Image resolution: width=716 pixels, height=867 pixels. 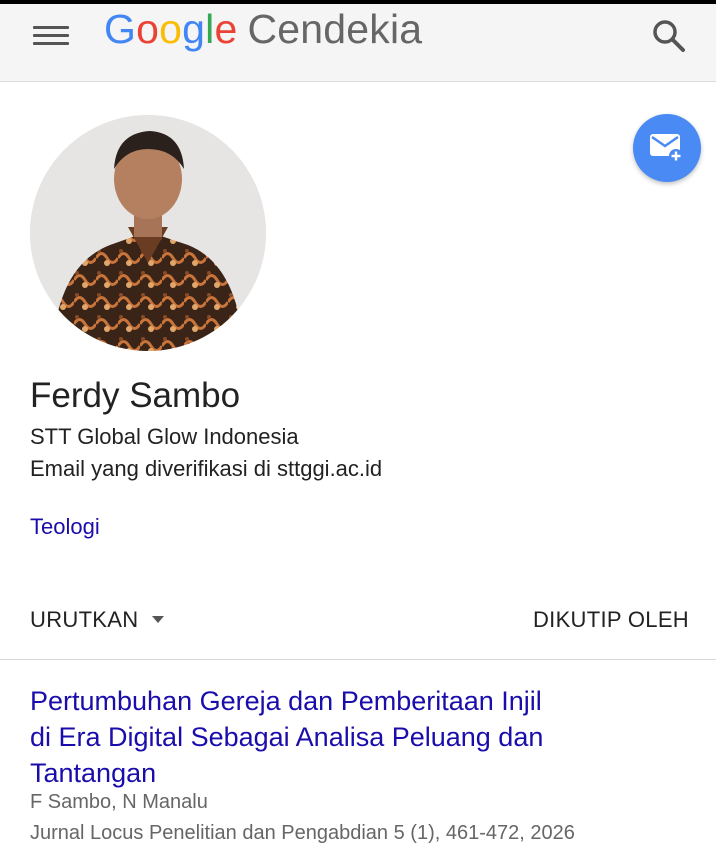 What do you see at coordinates (358, 659) in the screenshot?
I see `divider` at bounding box center [358, 659].